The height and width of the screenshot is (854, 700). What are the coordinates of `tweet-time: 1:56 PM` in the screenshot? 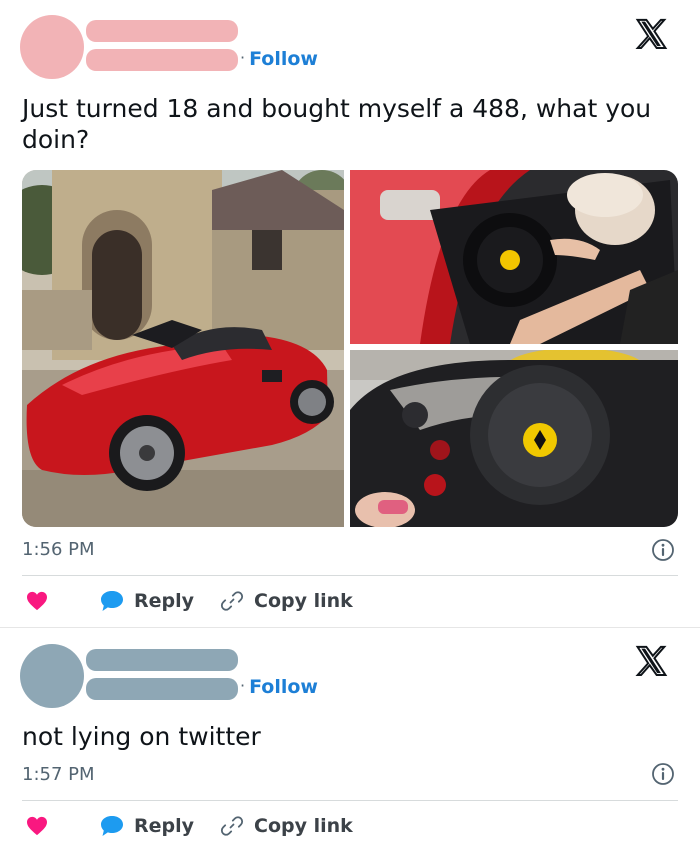 It's located at (58, 549).